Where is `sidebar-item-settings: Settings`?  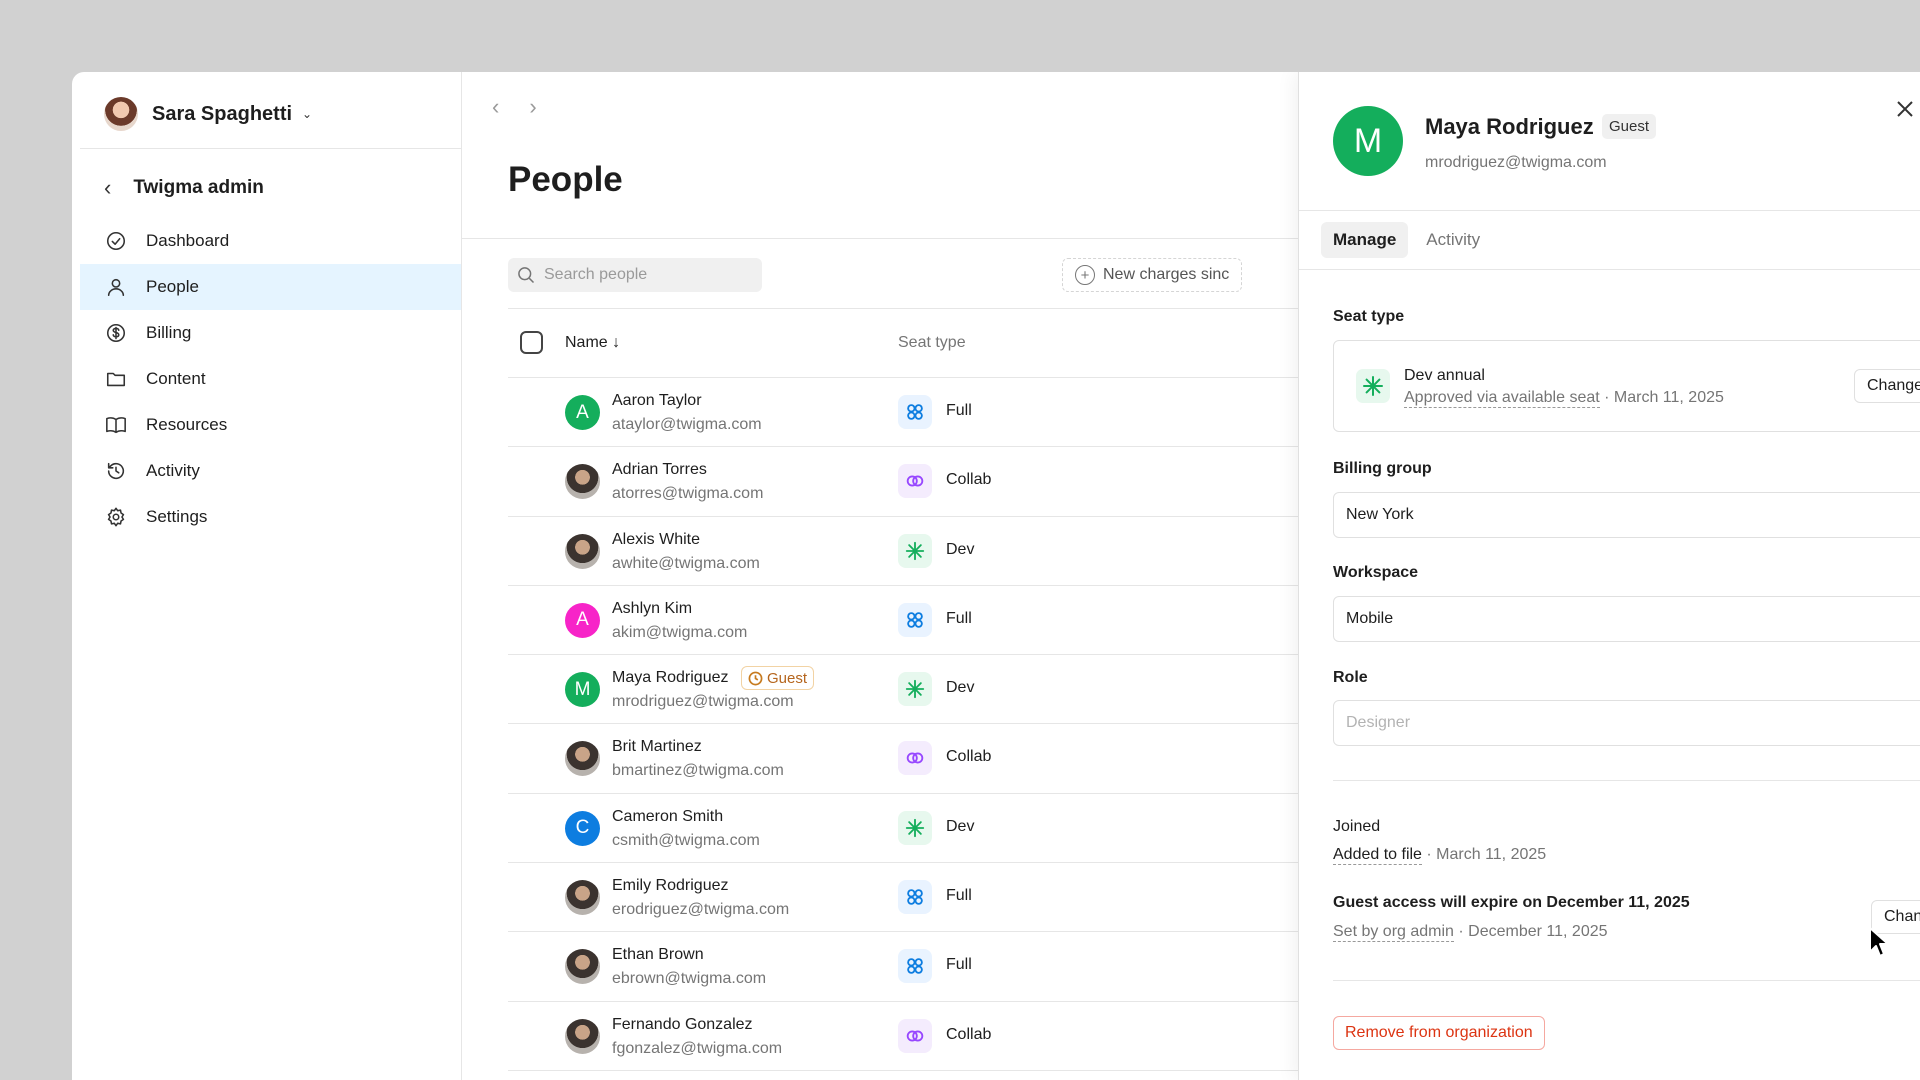 sidebar-item-settings: Settings is located at coordinates (270, 517).